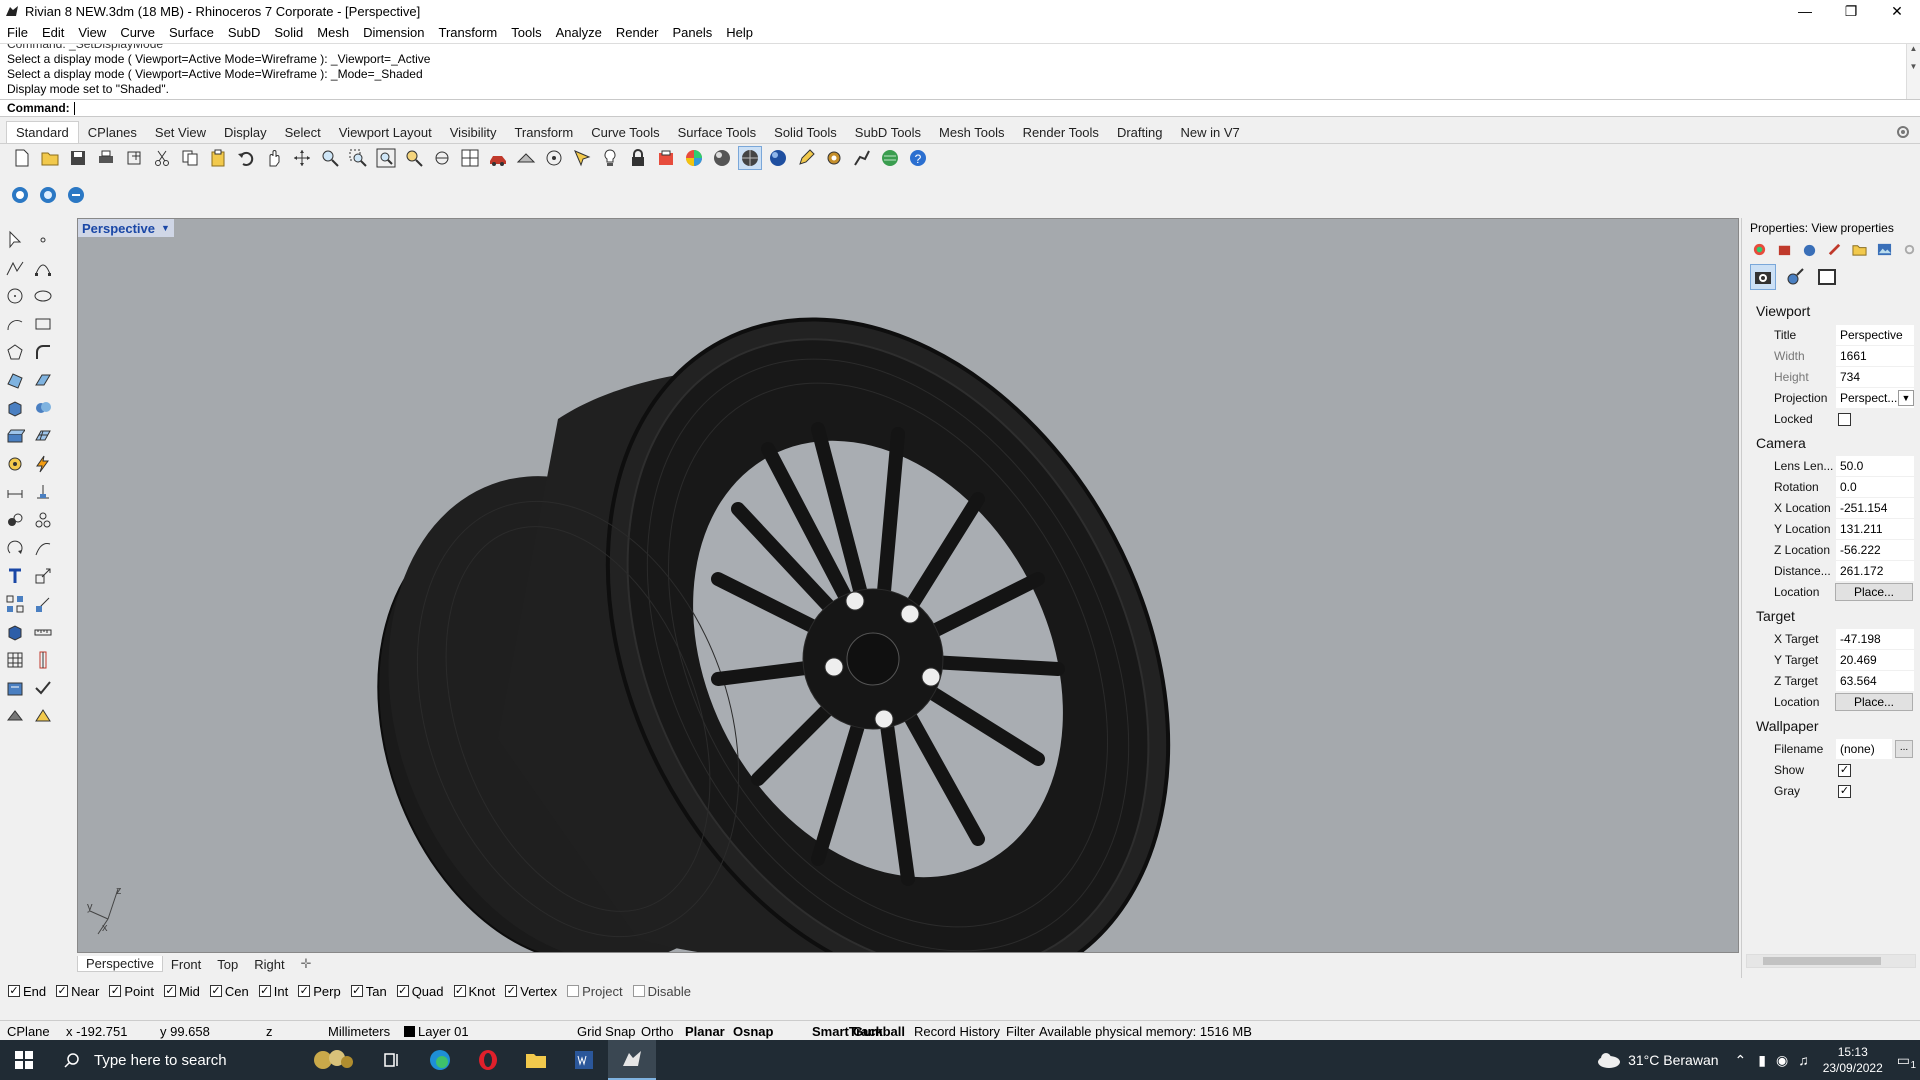 The height and width of the screenshot is (1080, 1920). What do you see at coordinates (218, 158) in the screenshot?
I see `paste-icon` at bounding box center [218, 158].